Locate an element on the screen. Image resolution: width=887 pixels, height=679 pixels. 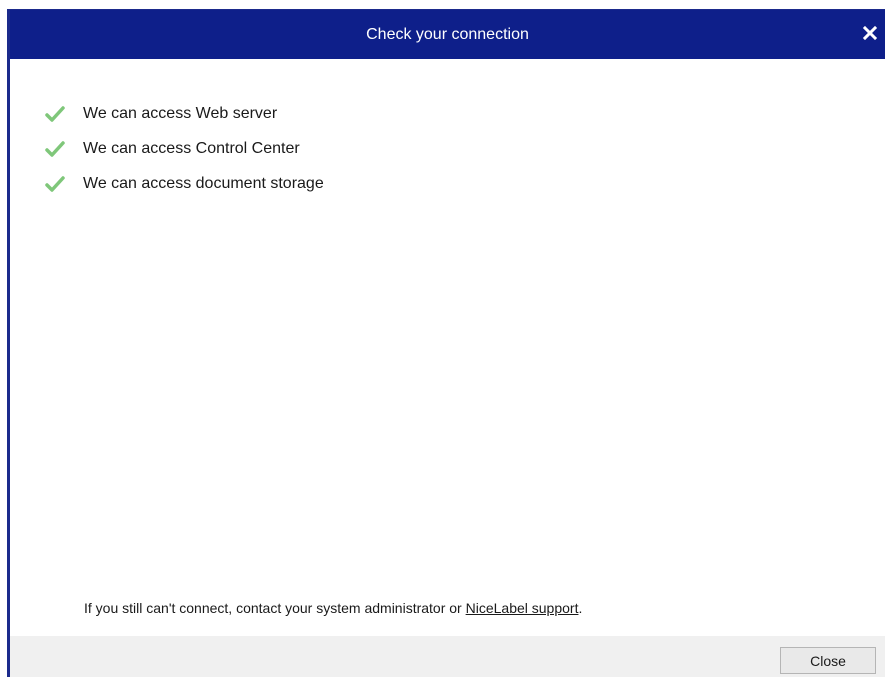
check-item-control-center: We can access Control Center is located at coordinates (184, 148).